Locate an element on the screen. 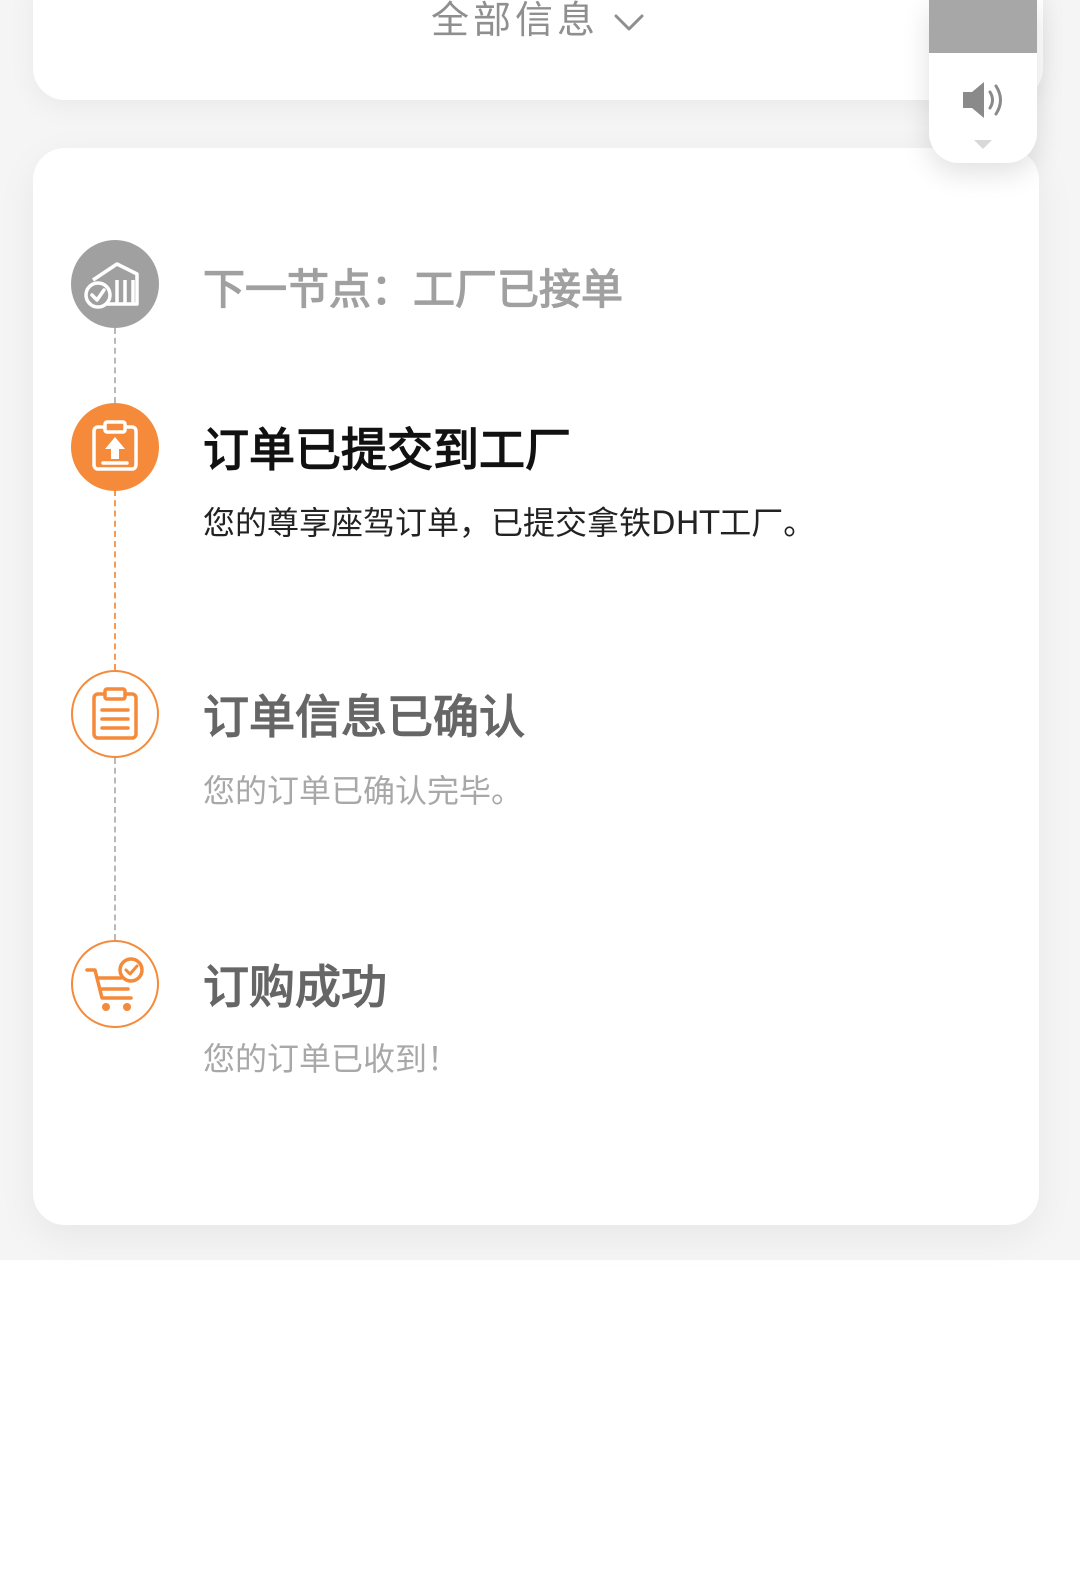 This screenshot has height=1583, width=1080. caret-down-icon is located at coordinates (983, 144).